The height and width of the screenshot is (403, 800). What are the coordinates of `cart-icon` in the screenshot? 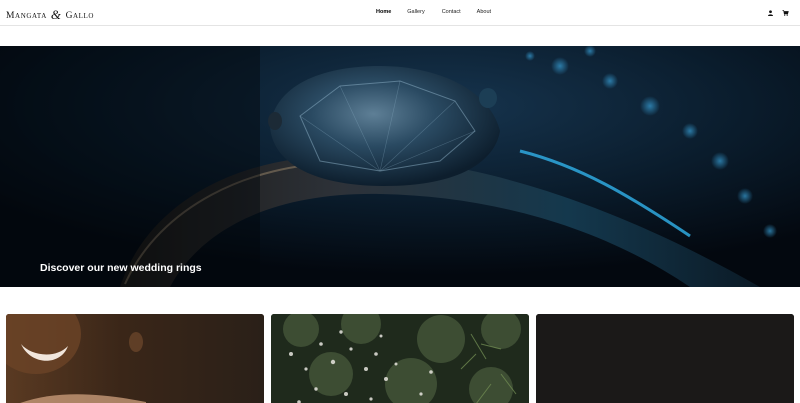 It's located at (785, 13).